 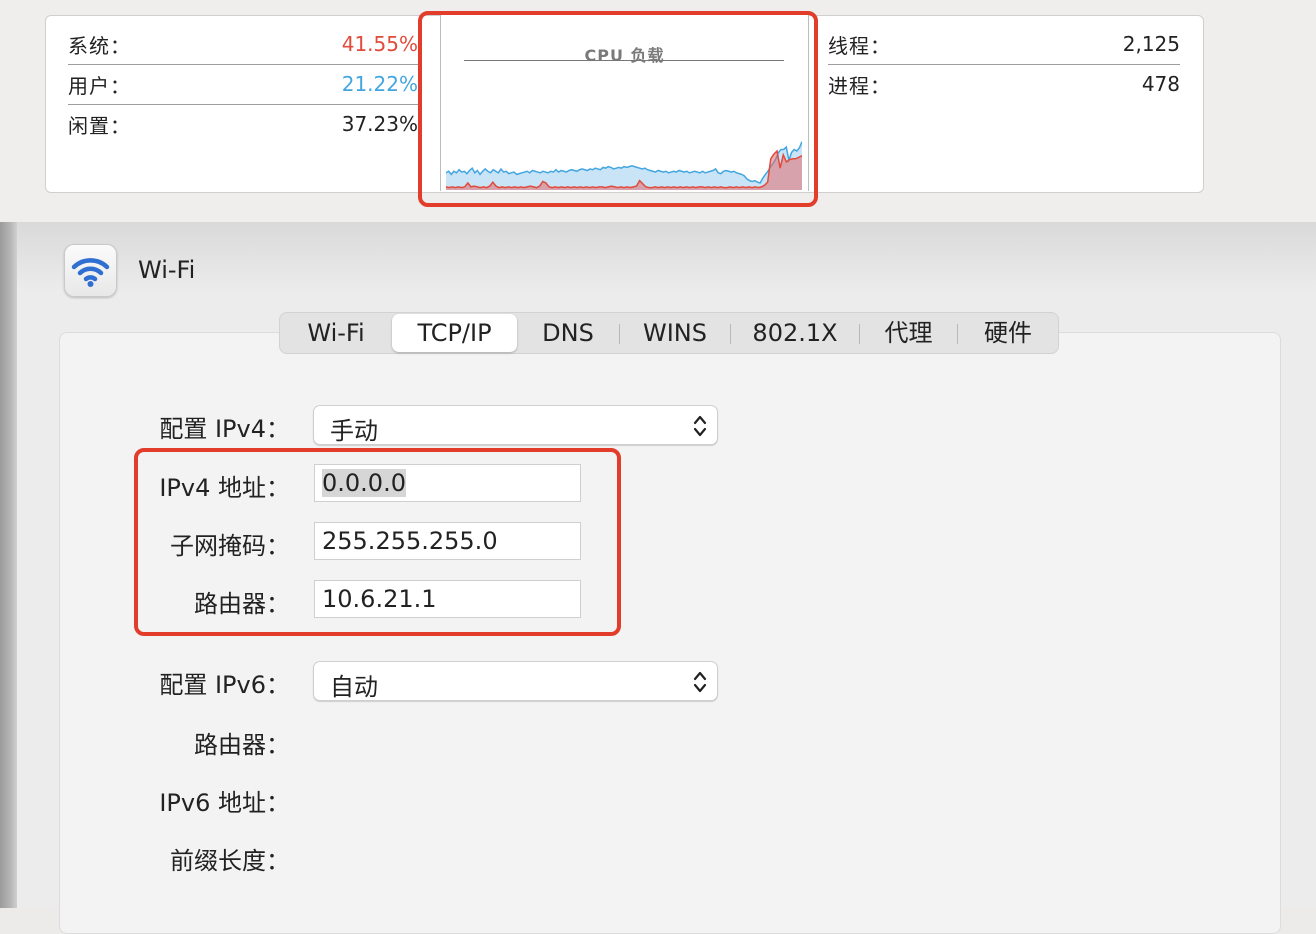 I want to click on tab-tcpip: TCP/IP, so click(x=454, y=333).